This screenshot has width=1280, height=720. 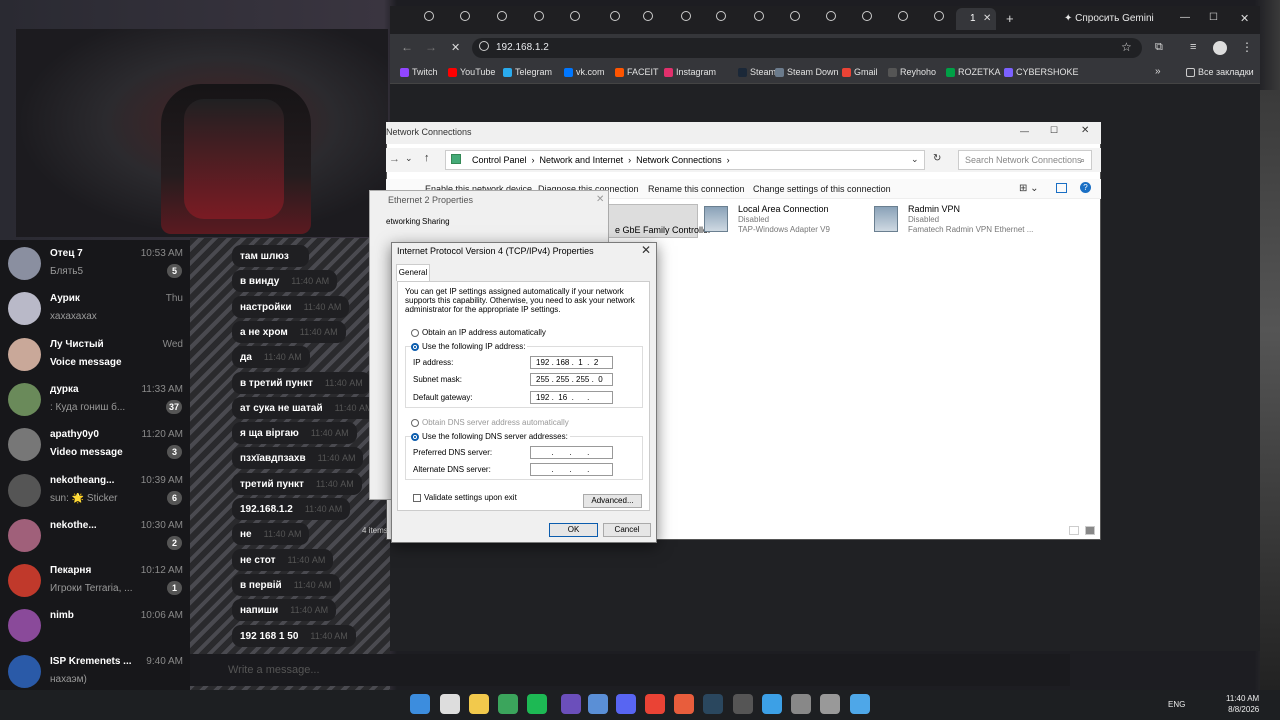 What do you see at coordinates (427, 158) in the screenshot?
I see `explorer-up-icon: ↑` at bounding box center [427, 158].